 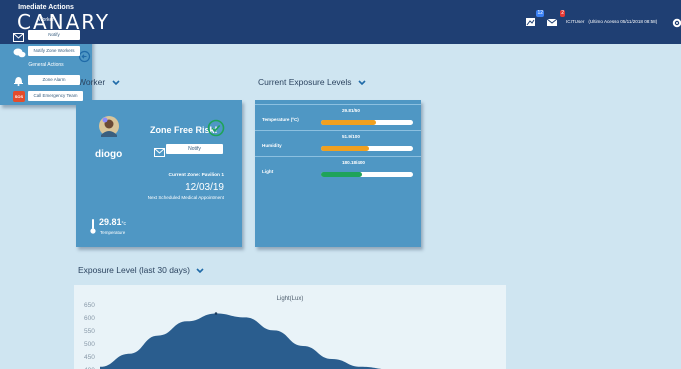 What do you see at coordinates (676, 21) in the screenshot?
I see `gear-icon` at bounding box center [676, 21].